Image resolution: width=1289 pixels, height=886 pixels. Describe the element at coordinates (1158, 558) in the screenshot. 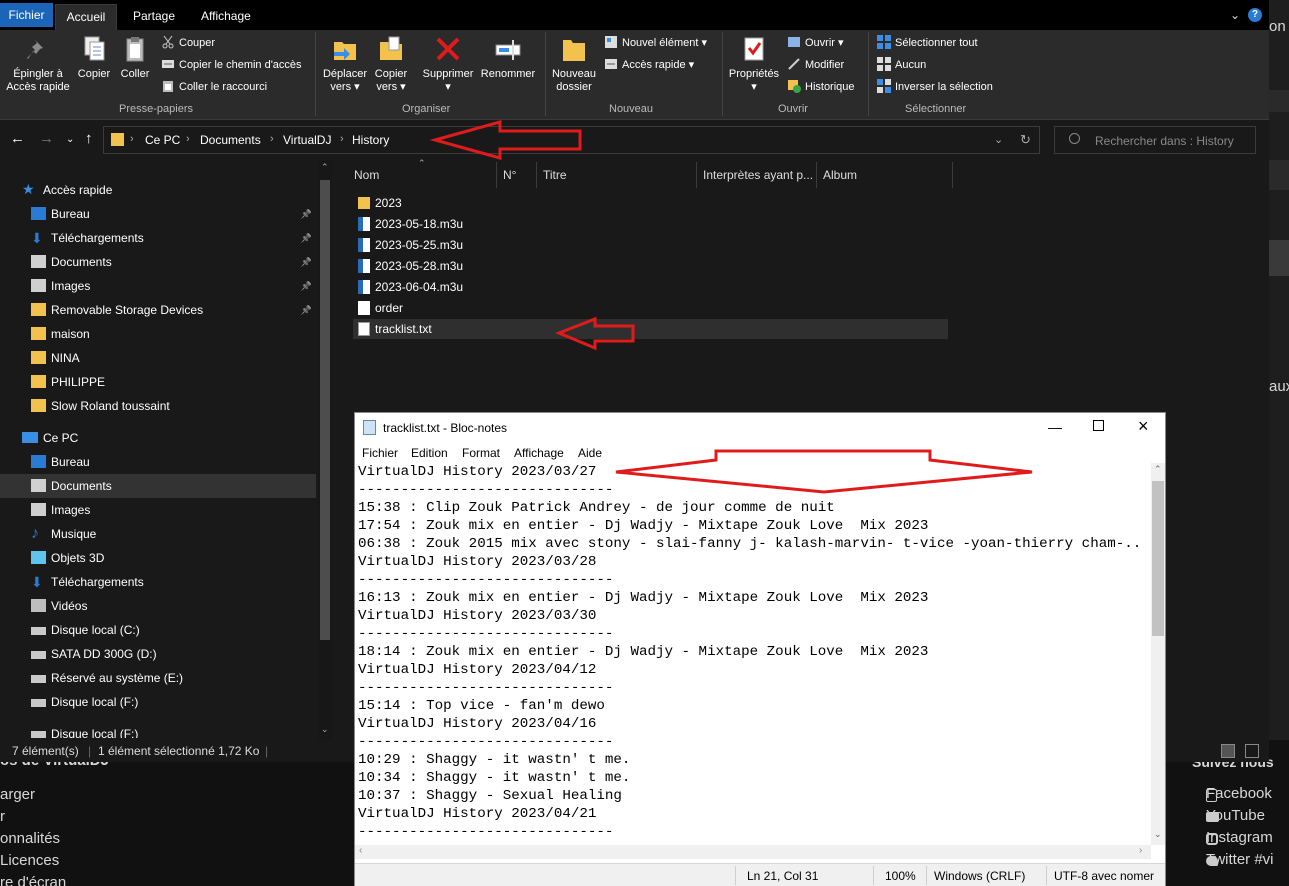

I see `scrollbar-thumb` at that location.